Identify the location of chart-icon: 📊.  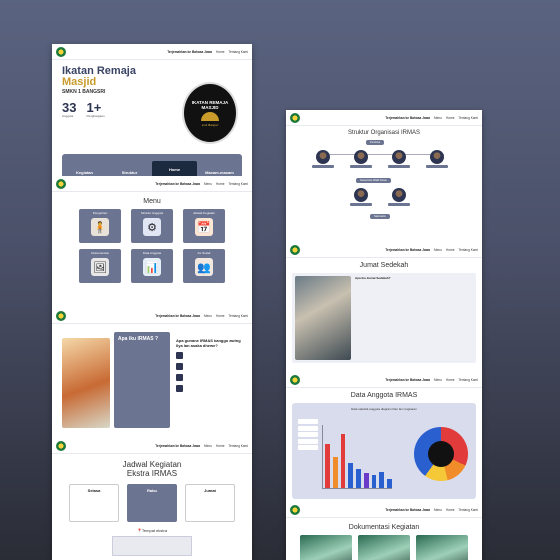
(152, 267).